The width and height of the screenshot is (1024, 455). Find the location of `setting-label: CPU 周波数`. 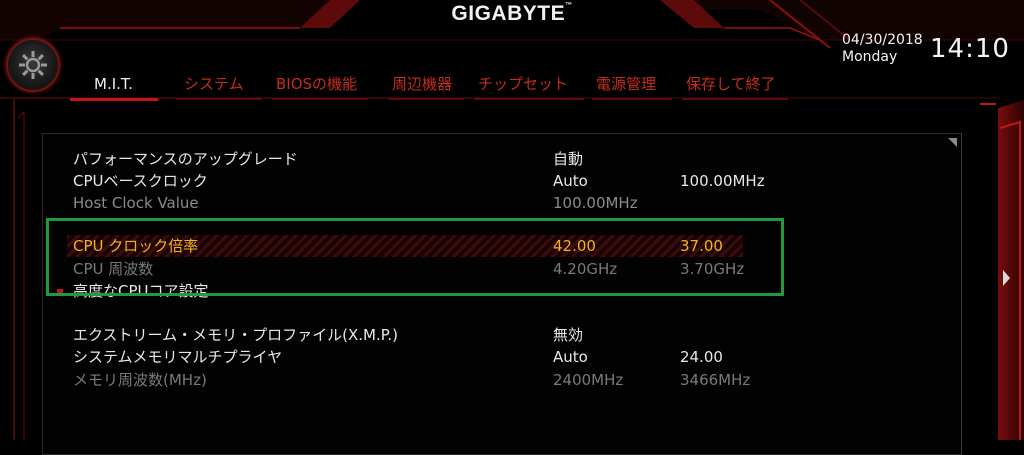

setting-label: CPU 周波数 is located at coordinates (113, 269).